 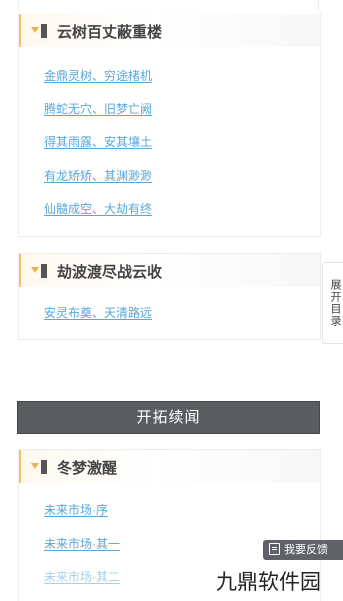 What do you see at coordinates (268, 582) in the screenshot?
I see `site-watermark: 九鼎软件园` at bounding box center [268, 582].